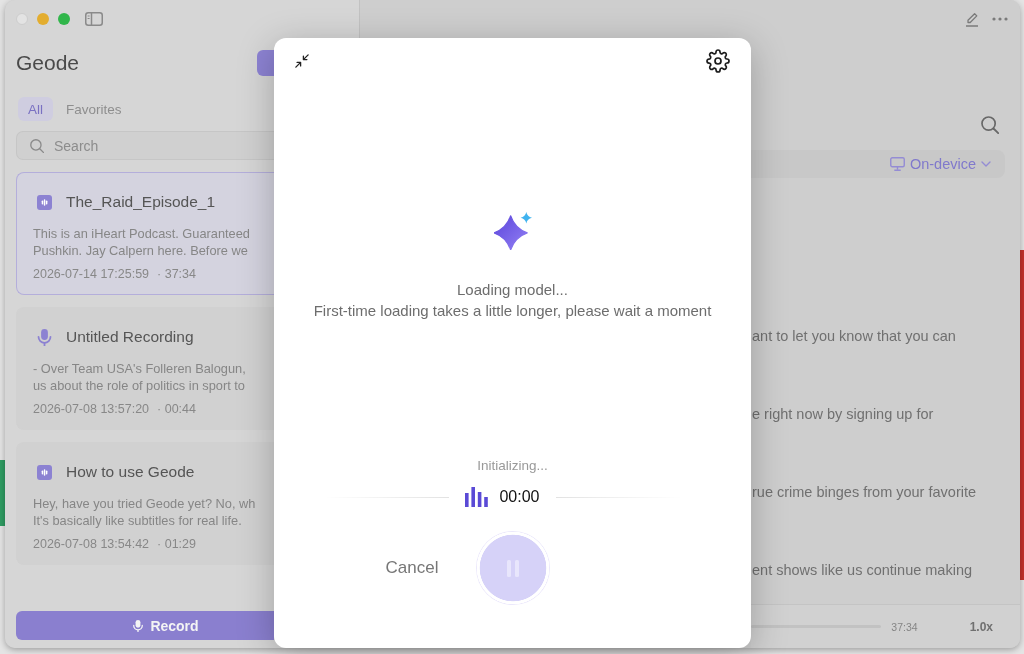  What do you see at coordinates (140, 250) in the screenshot?
I see `preview-text: Pushkin. Jay Calpern here. Before we` at bounding box center [140, 250].